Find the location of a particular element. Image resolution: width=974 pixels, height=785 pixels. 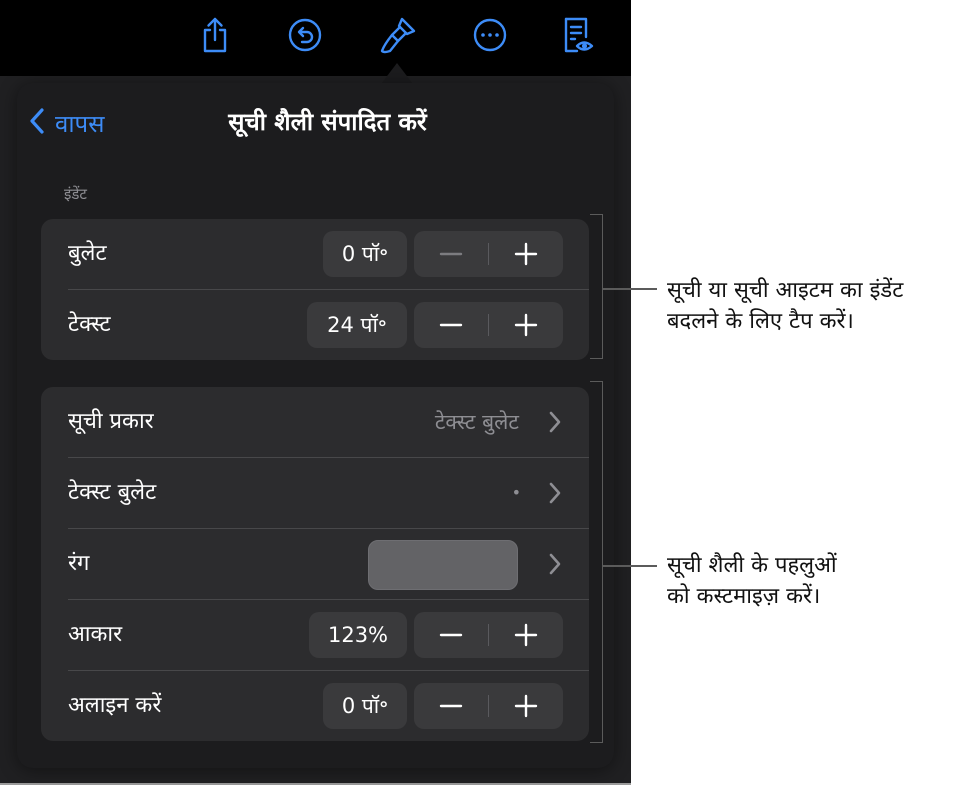

style-leader-line is located at coordinates (630, 566).